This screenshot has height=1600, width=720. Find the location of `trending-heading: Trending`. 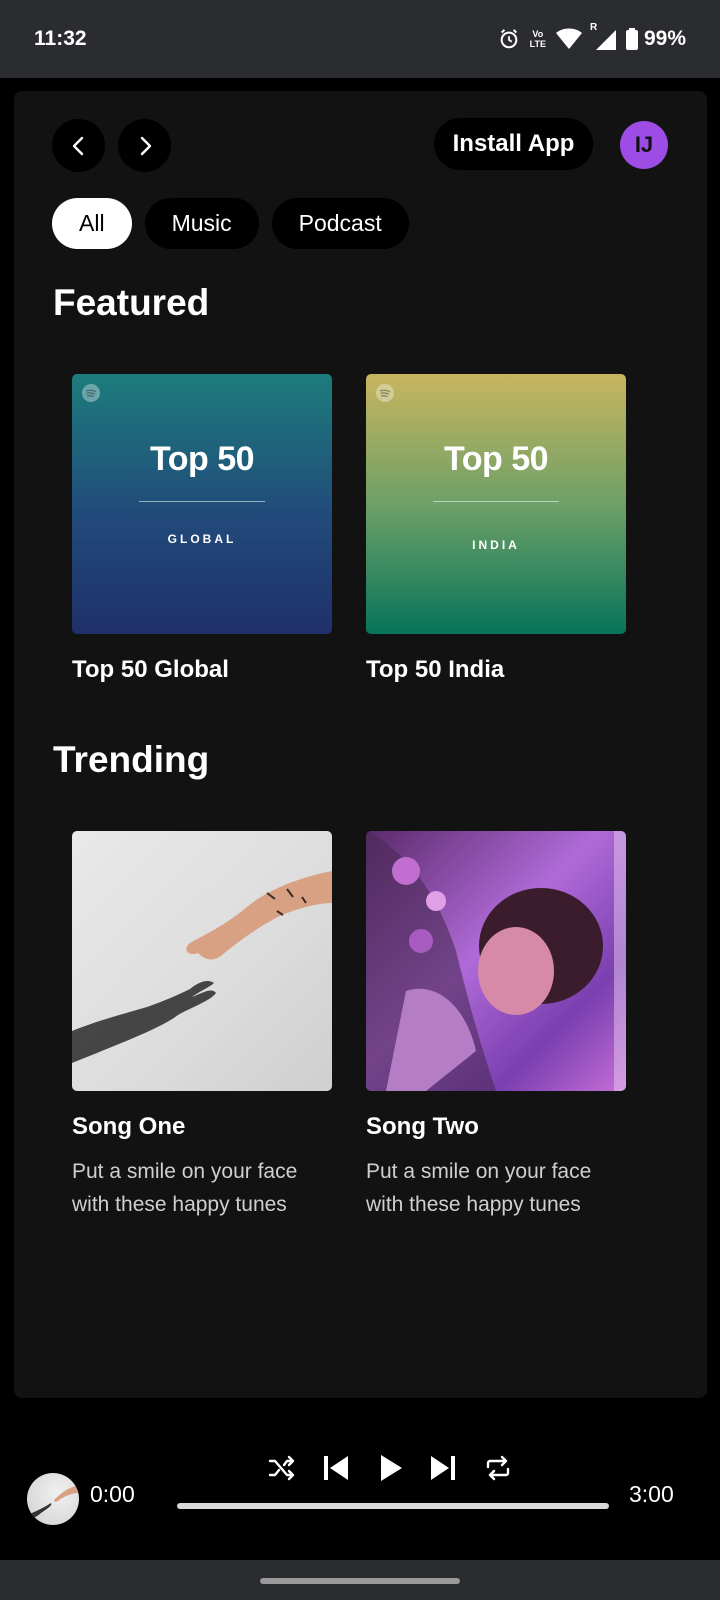

trending-heading: Trending is located at coordinates (131, 759).